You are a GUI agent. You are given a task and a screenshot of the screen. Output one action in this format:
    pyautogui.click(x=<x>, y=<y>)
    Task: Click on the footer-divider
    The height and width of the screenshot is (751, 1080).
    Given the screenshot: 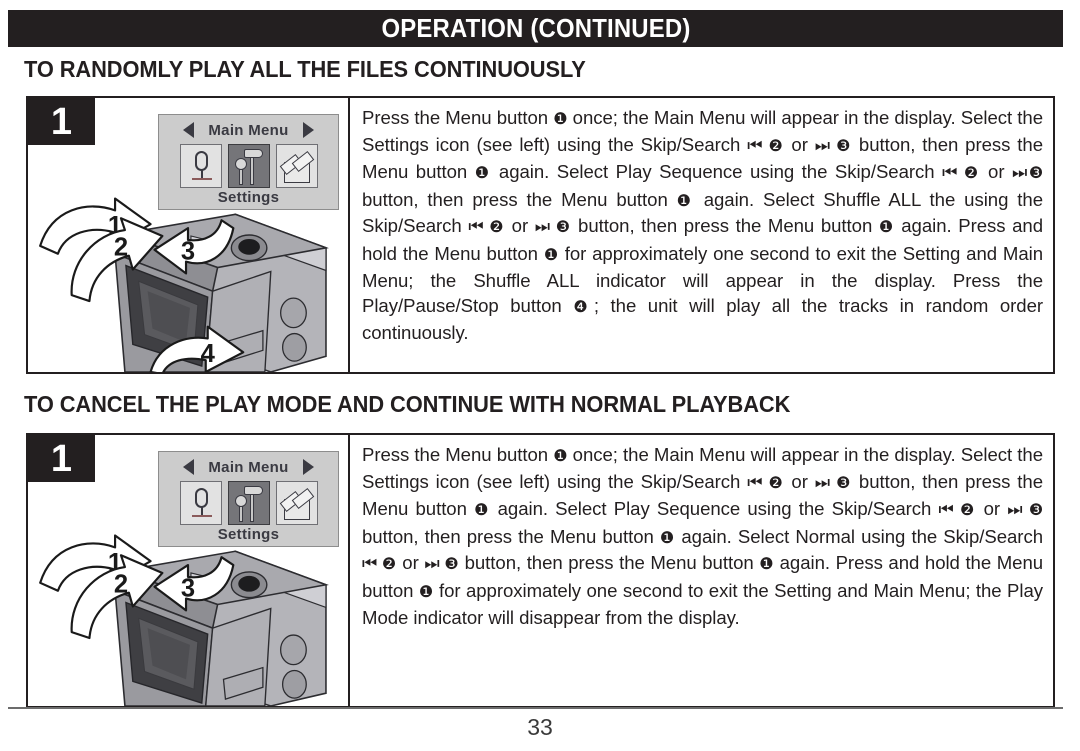 What is the action you would take?
    pyautogui.click(x=535, y=708)
    